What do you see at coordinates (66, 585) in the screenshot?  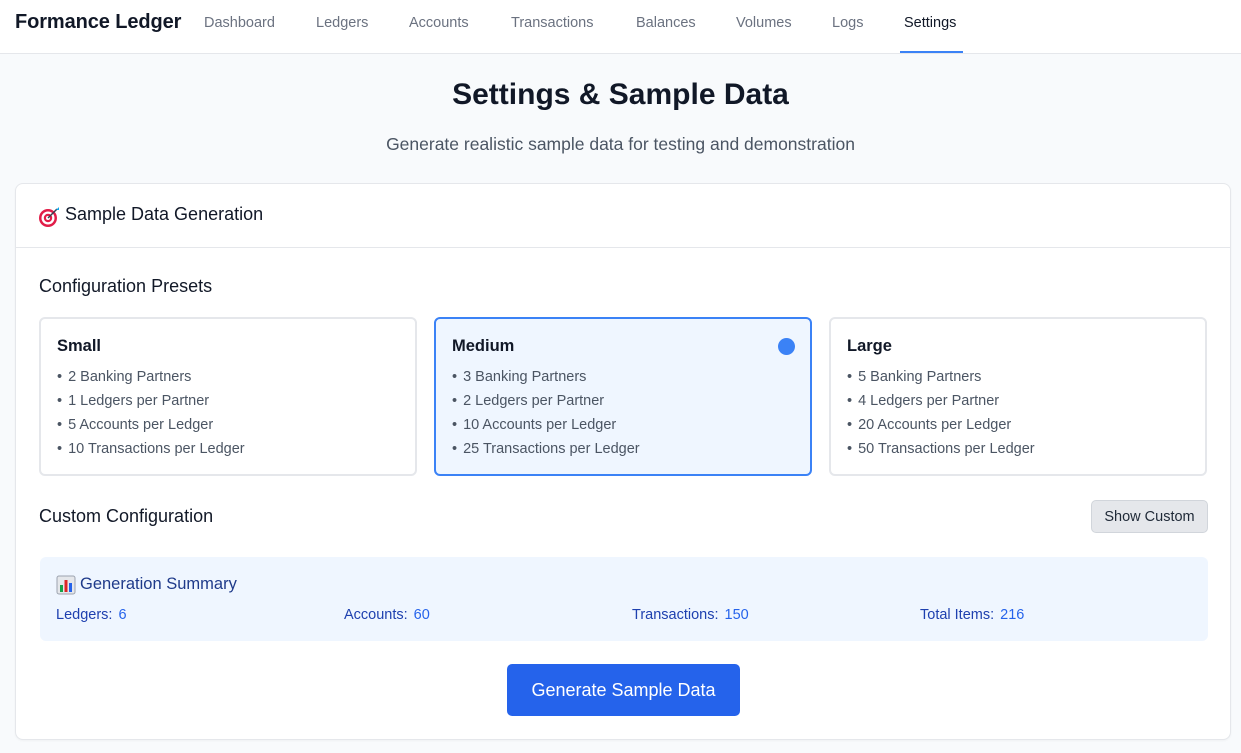 I see `bar-chart-icon` at bounding box center [66, 585].